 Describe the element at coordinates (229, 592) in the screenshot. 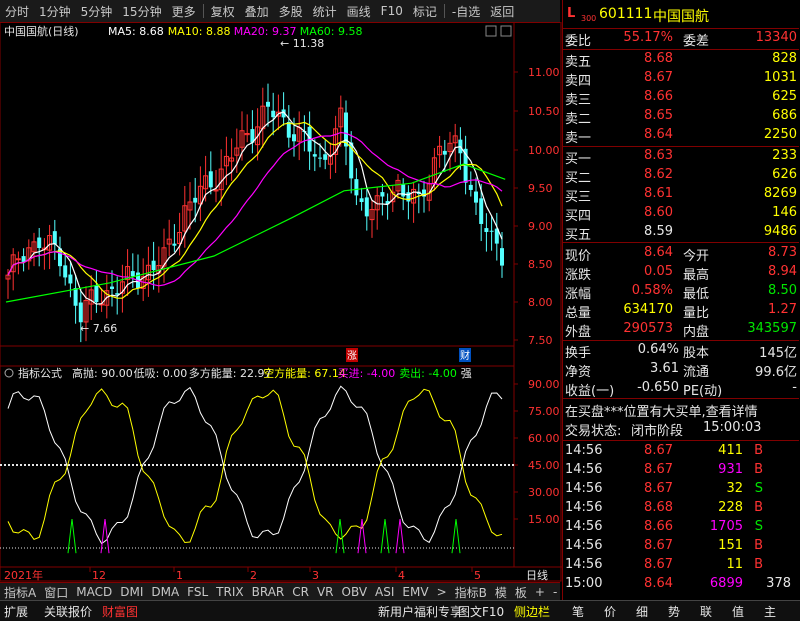

I see `indicator-tab-6: TRIX` at that location.